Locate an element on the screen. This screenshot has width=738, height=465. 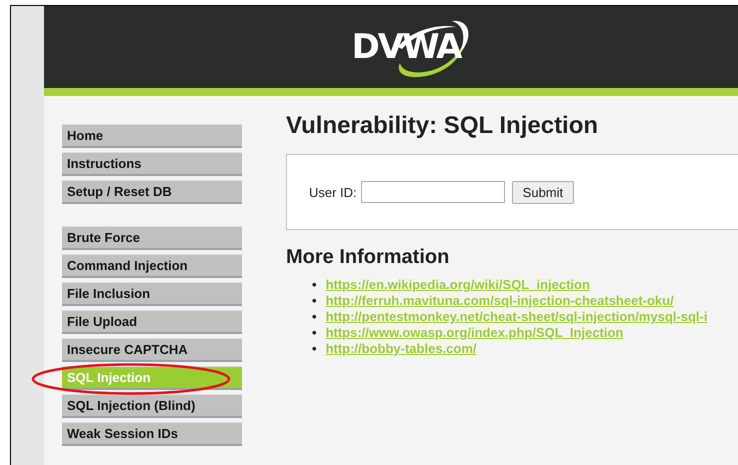
page-title: Vulnerability: SQL Injection is located at coordinates (443, 126).